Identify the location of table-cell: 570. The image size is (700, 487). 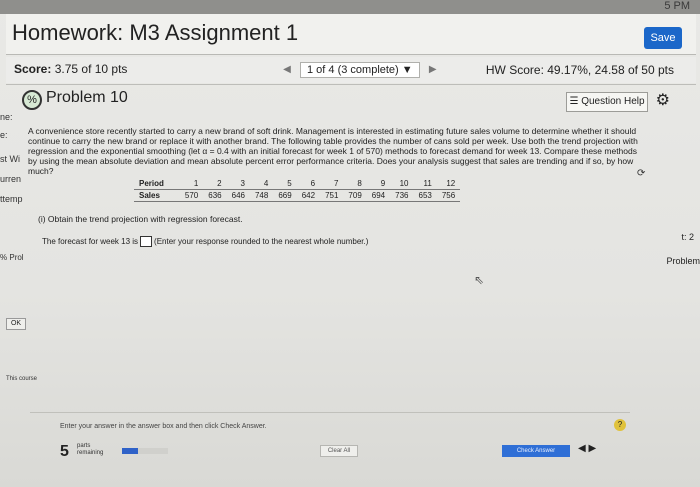
(191, 195).